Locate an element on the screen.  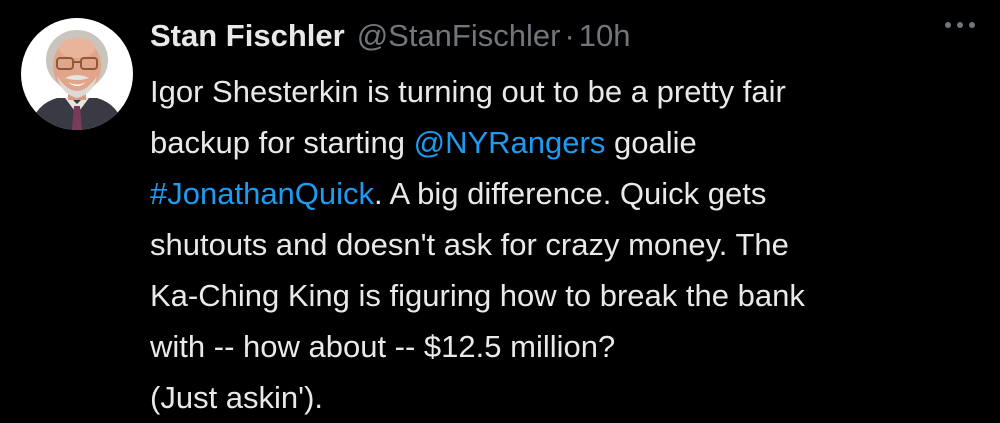
tweet-text-segment: backup for starting is located at coordinates (282, 142).